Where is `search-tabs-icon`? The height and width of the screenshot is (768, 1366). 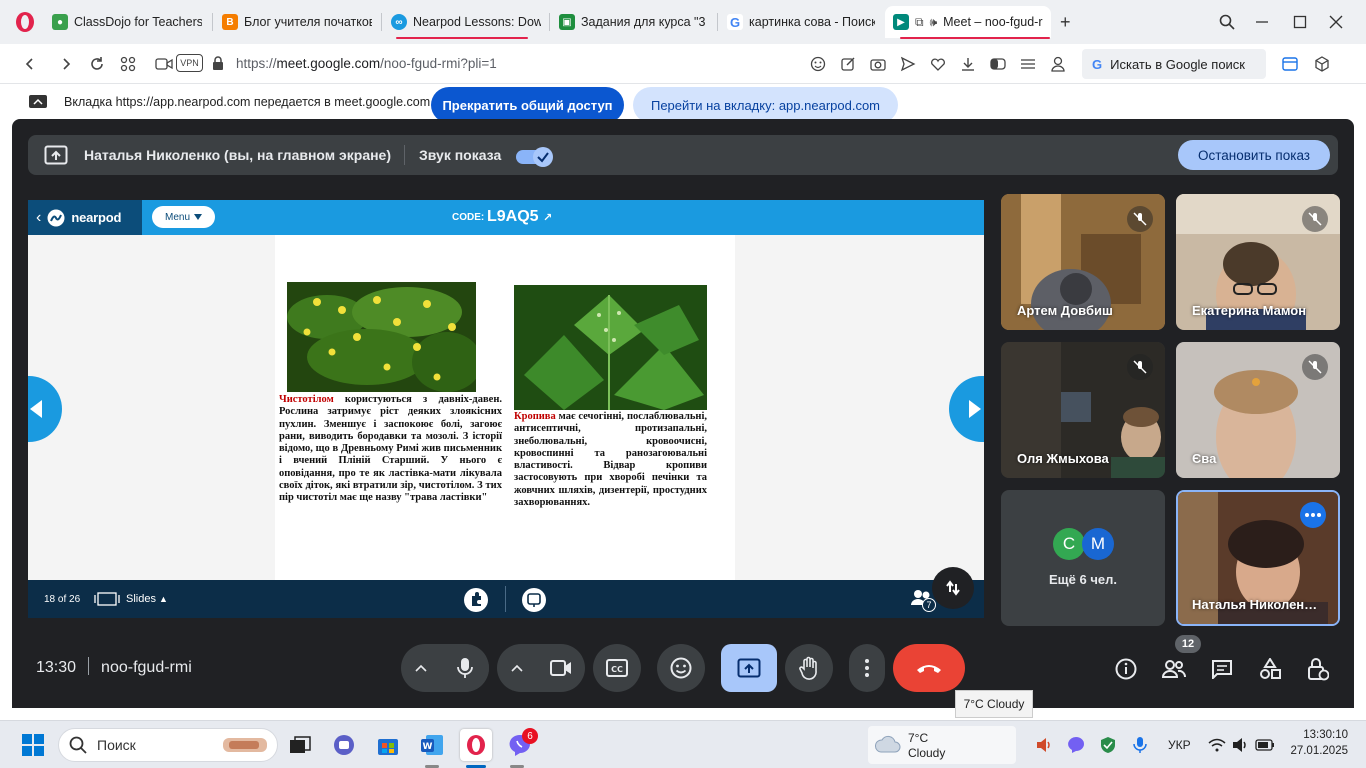 search-tabs-icon is located at coordinates (1227, 22).